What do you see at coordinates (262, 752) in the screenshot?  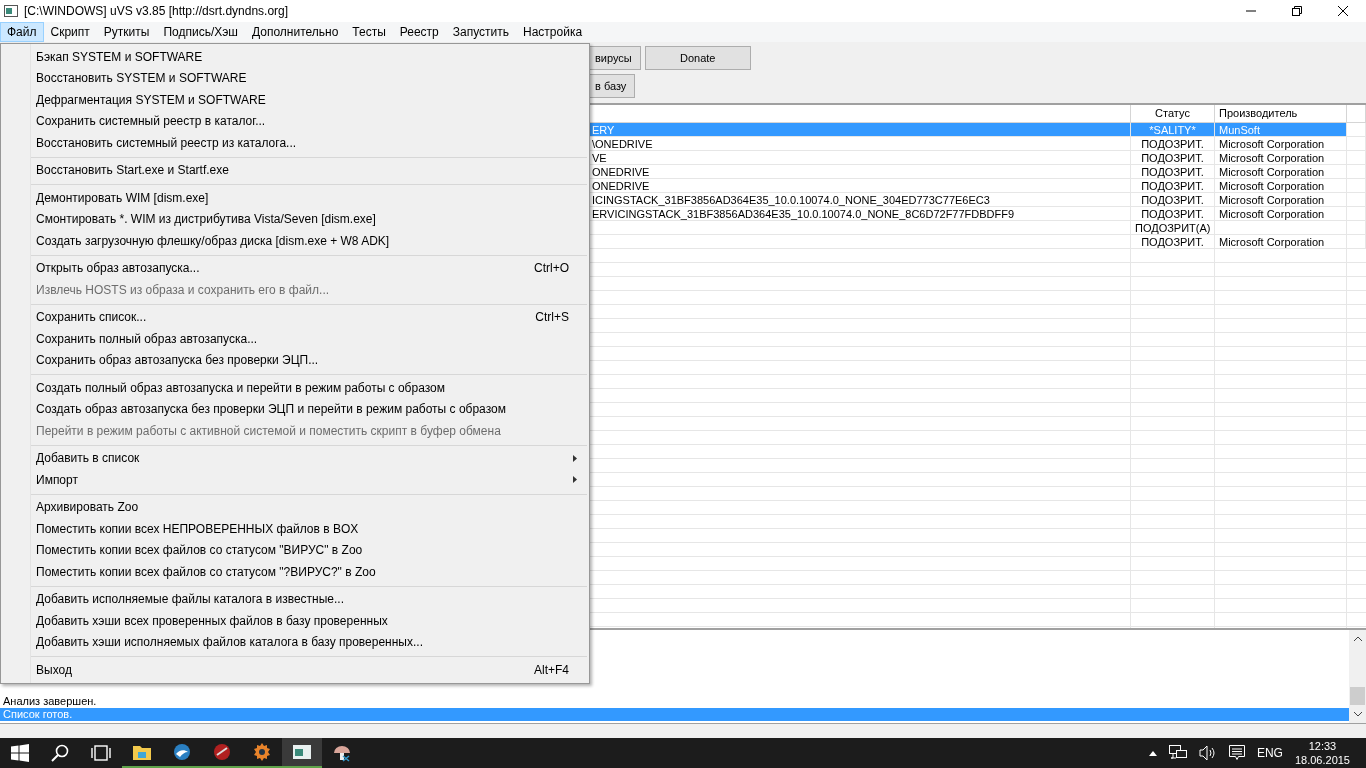 I see `eye-icon` at bounding box center [262, 752].